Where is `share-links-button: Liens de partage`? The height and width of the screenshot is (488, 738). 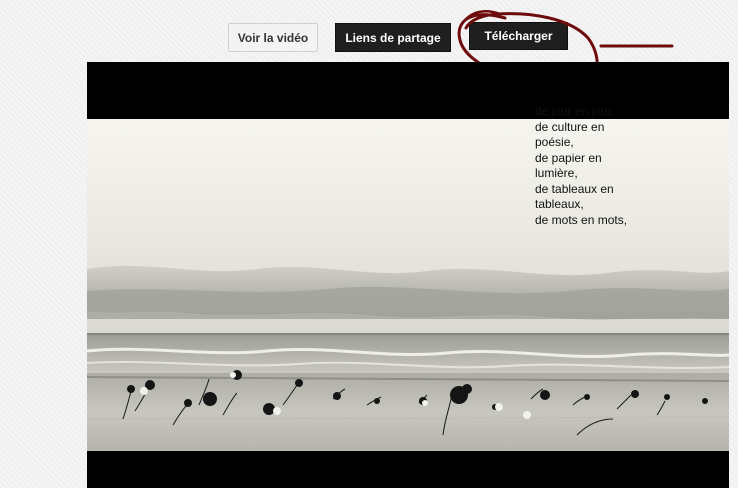 share-links-button: Liens de partage is located at coordinates (393, 37).